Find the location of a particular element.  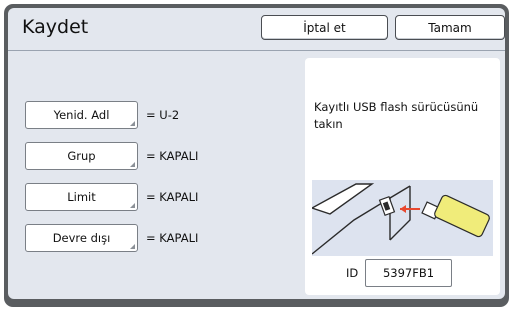

usb-insert-illustration-icon is located at coordinates (402, 218).